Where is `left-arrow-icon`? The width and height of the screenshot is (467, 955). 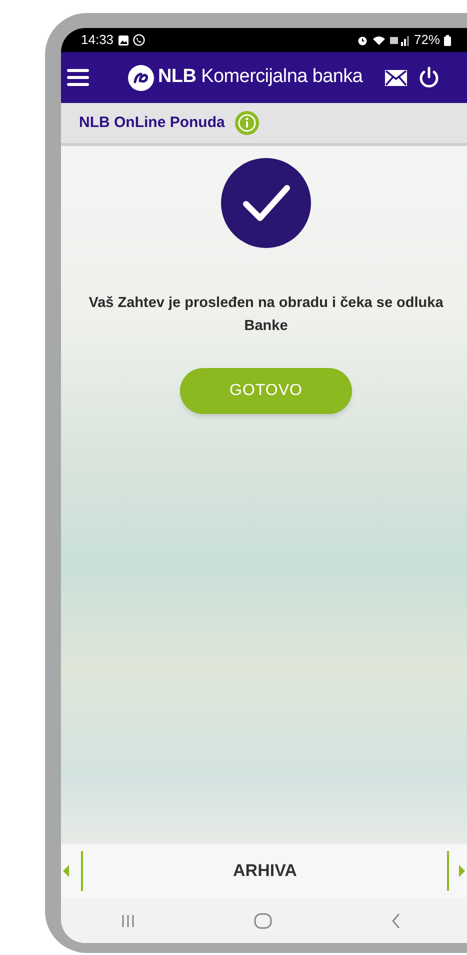 left-arrow-icon is located at coordinates (66, 871).